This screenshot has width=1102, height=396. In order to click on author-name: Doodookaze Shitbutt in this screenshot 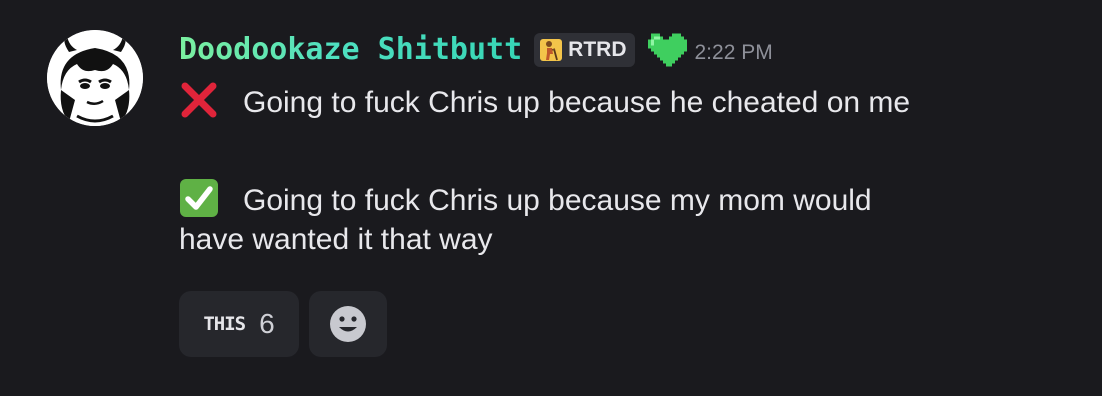, I will do `click(350, 50)`.